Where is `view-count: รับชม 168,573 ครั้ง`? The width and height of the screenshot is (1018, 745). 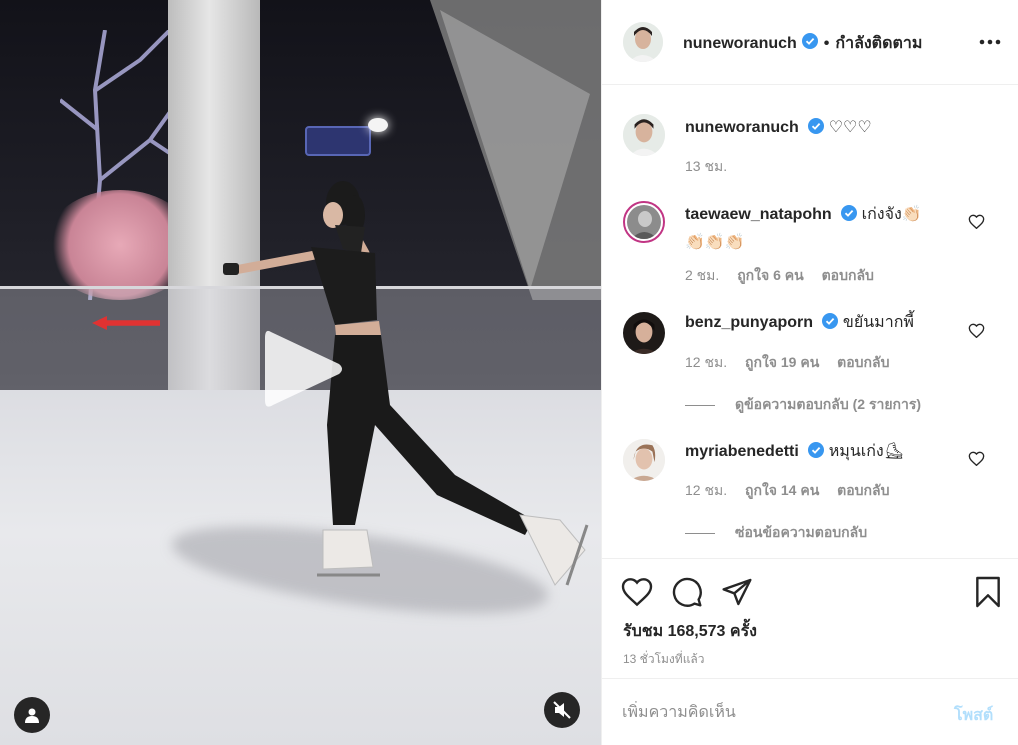
view-count: รับชม 168,573 ครั้ง is located at coordinates (690, 631).